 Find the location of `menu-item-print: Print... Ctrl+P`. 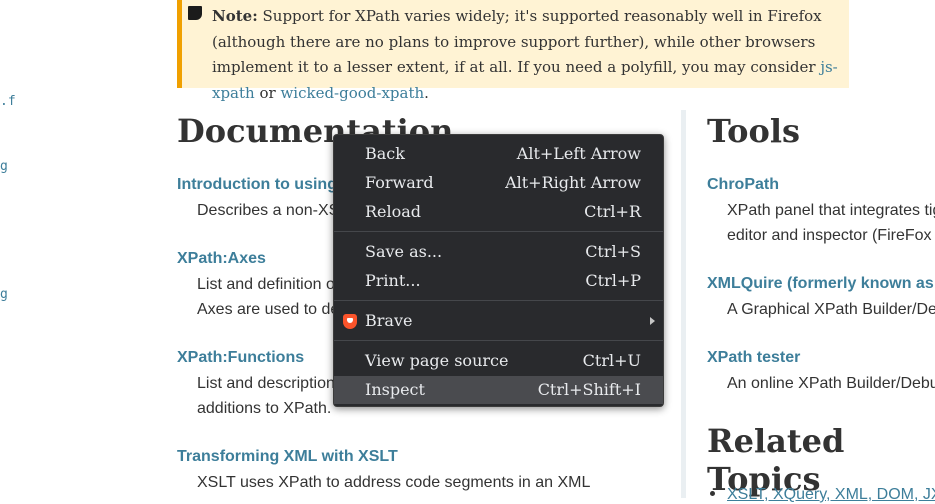

menu-item-print: Print... Ctrl+P is located at coordinates (498, 281).